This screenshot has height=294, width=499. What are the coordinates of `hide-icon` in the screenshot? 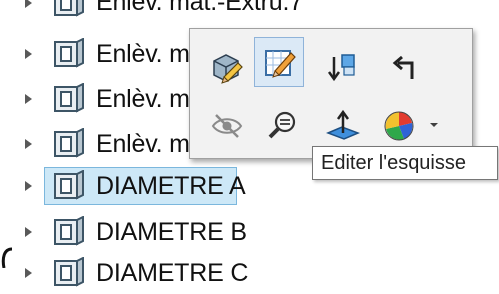 It's located at (227, 126).